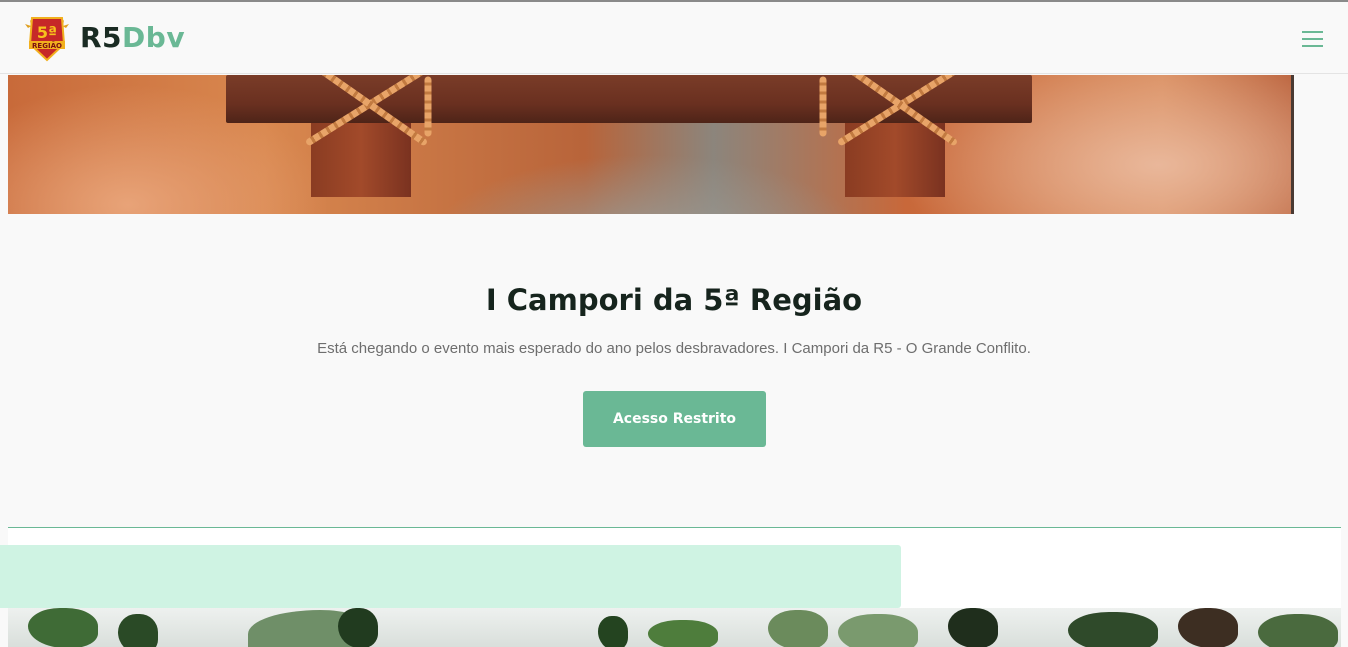  Describe the element at coordinates (428, 106) in the screenshot. I see `rope-left-c` at that location.